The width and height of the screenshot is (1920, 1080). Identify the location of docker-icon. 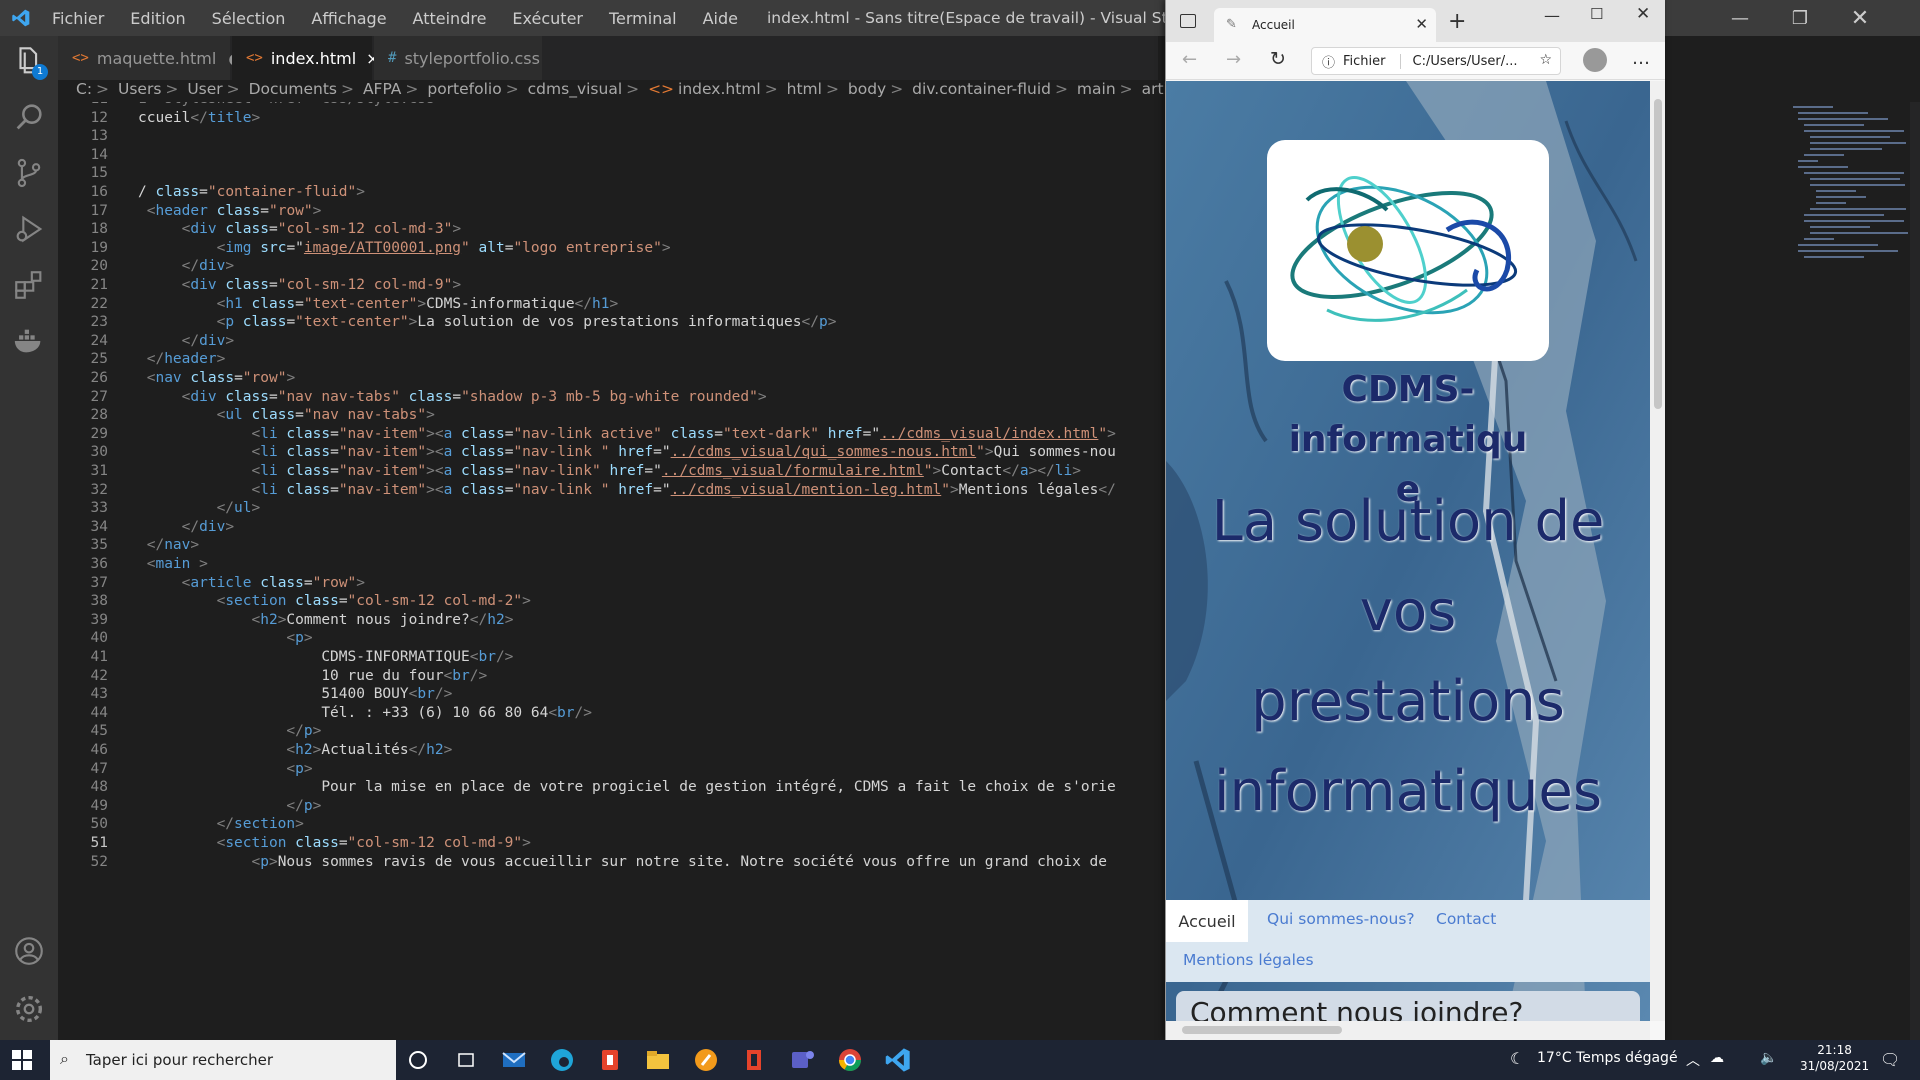
(29, 341).